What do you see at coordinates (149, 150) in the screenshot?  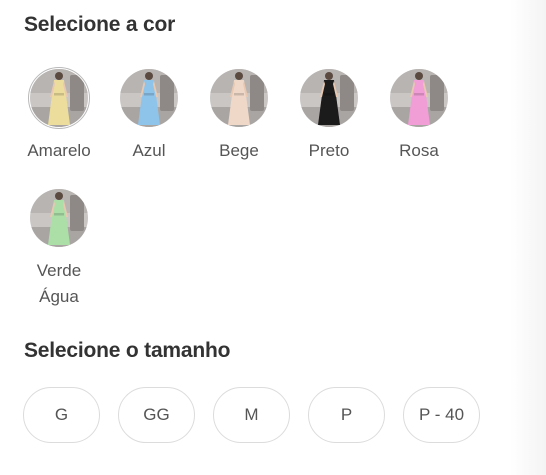 I see `color-swatch-label: Azul` at bounding box center [149, 150].